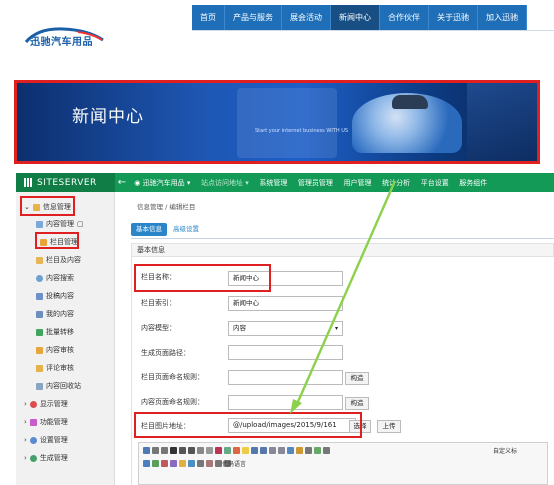  Describe the element at coordinates (317, 450) in the screenshot. I see `image-icon` at that location.